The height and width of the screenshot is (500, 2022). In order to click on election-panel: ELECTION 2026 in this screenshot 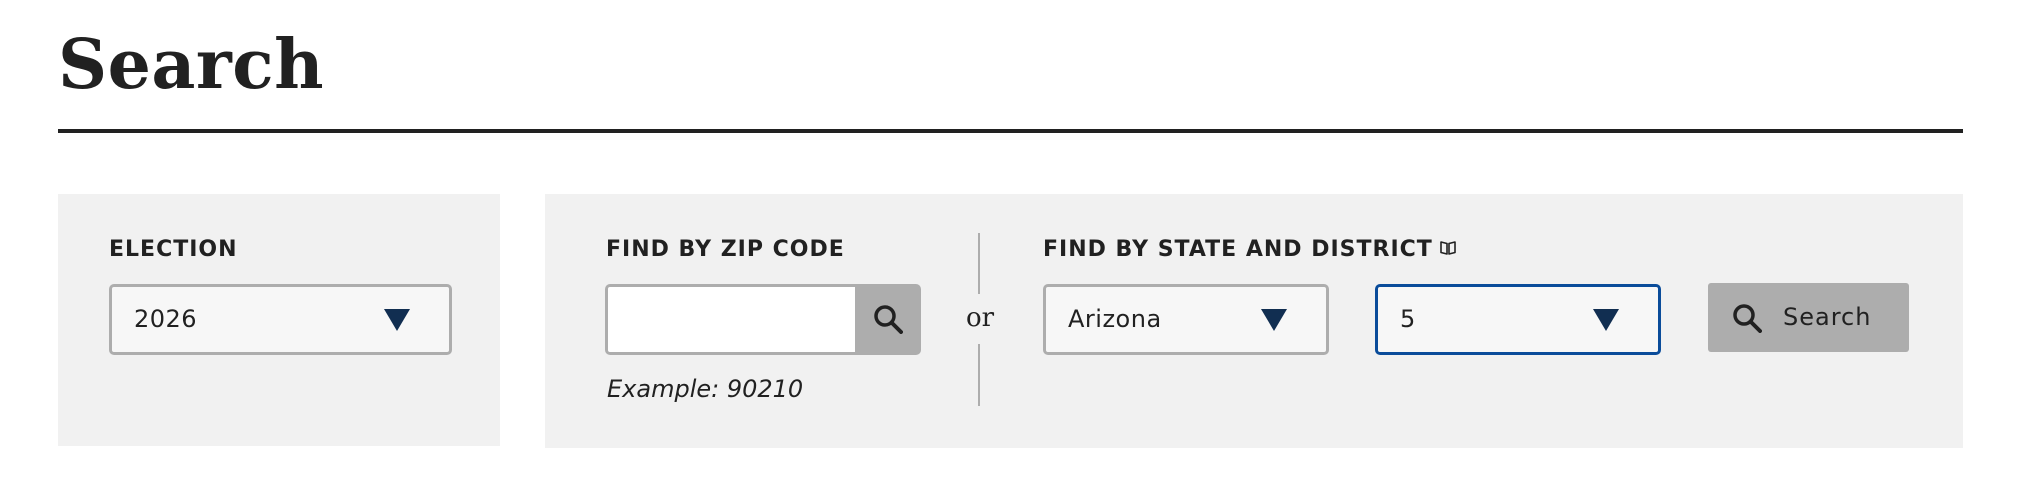, I will do `click(279, 320)`.